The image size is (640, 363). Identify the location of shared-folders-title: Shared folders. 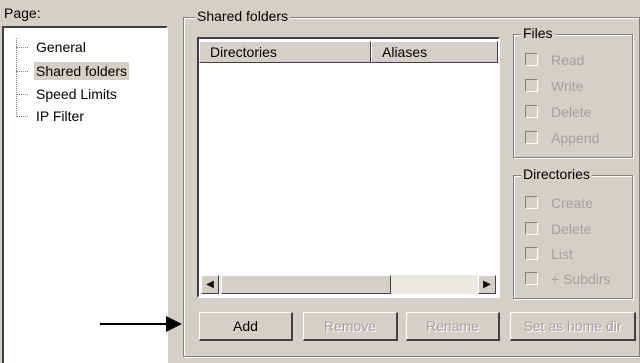
(243, 16).